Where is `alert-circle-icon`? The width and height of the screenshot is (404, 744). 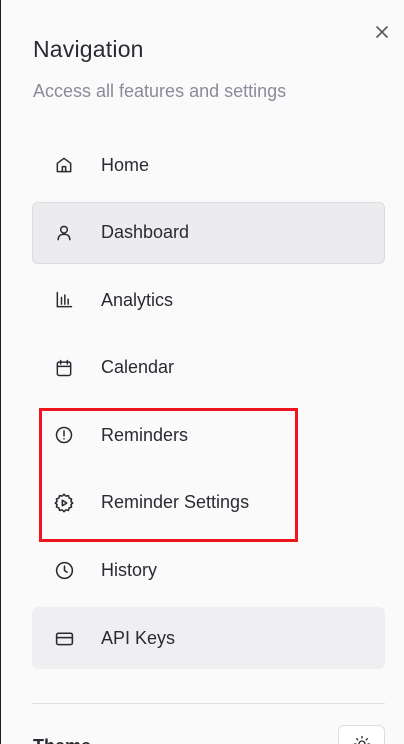 alert-circle-icon is located at coordinates (64, 435).